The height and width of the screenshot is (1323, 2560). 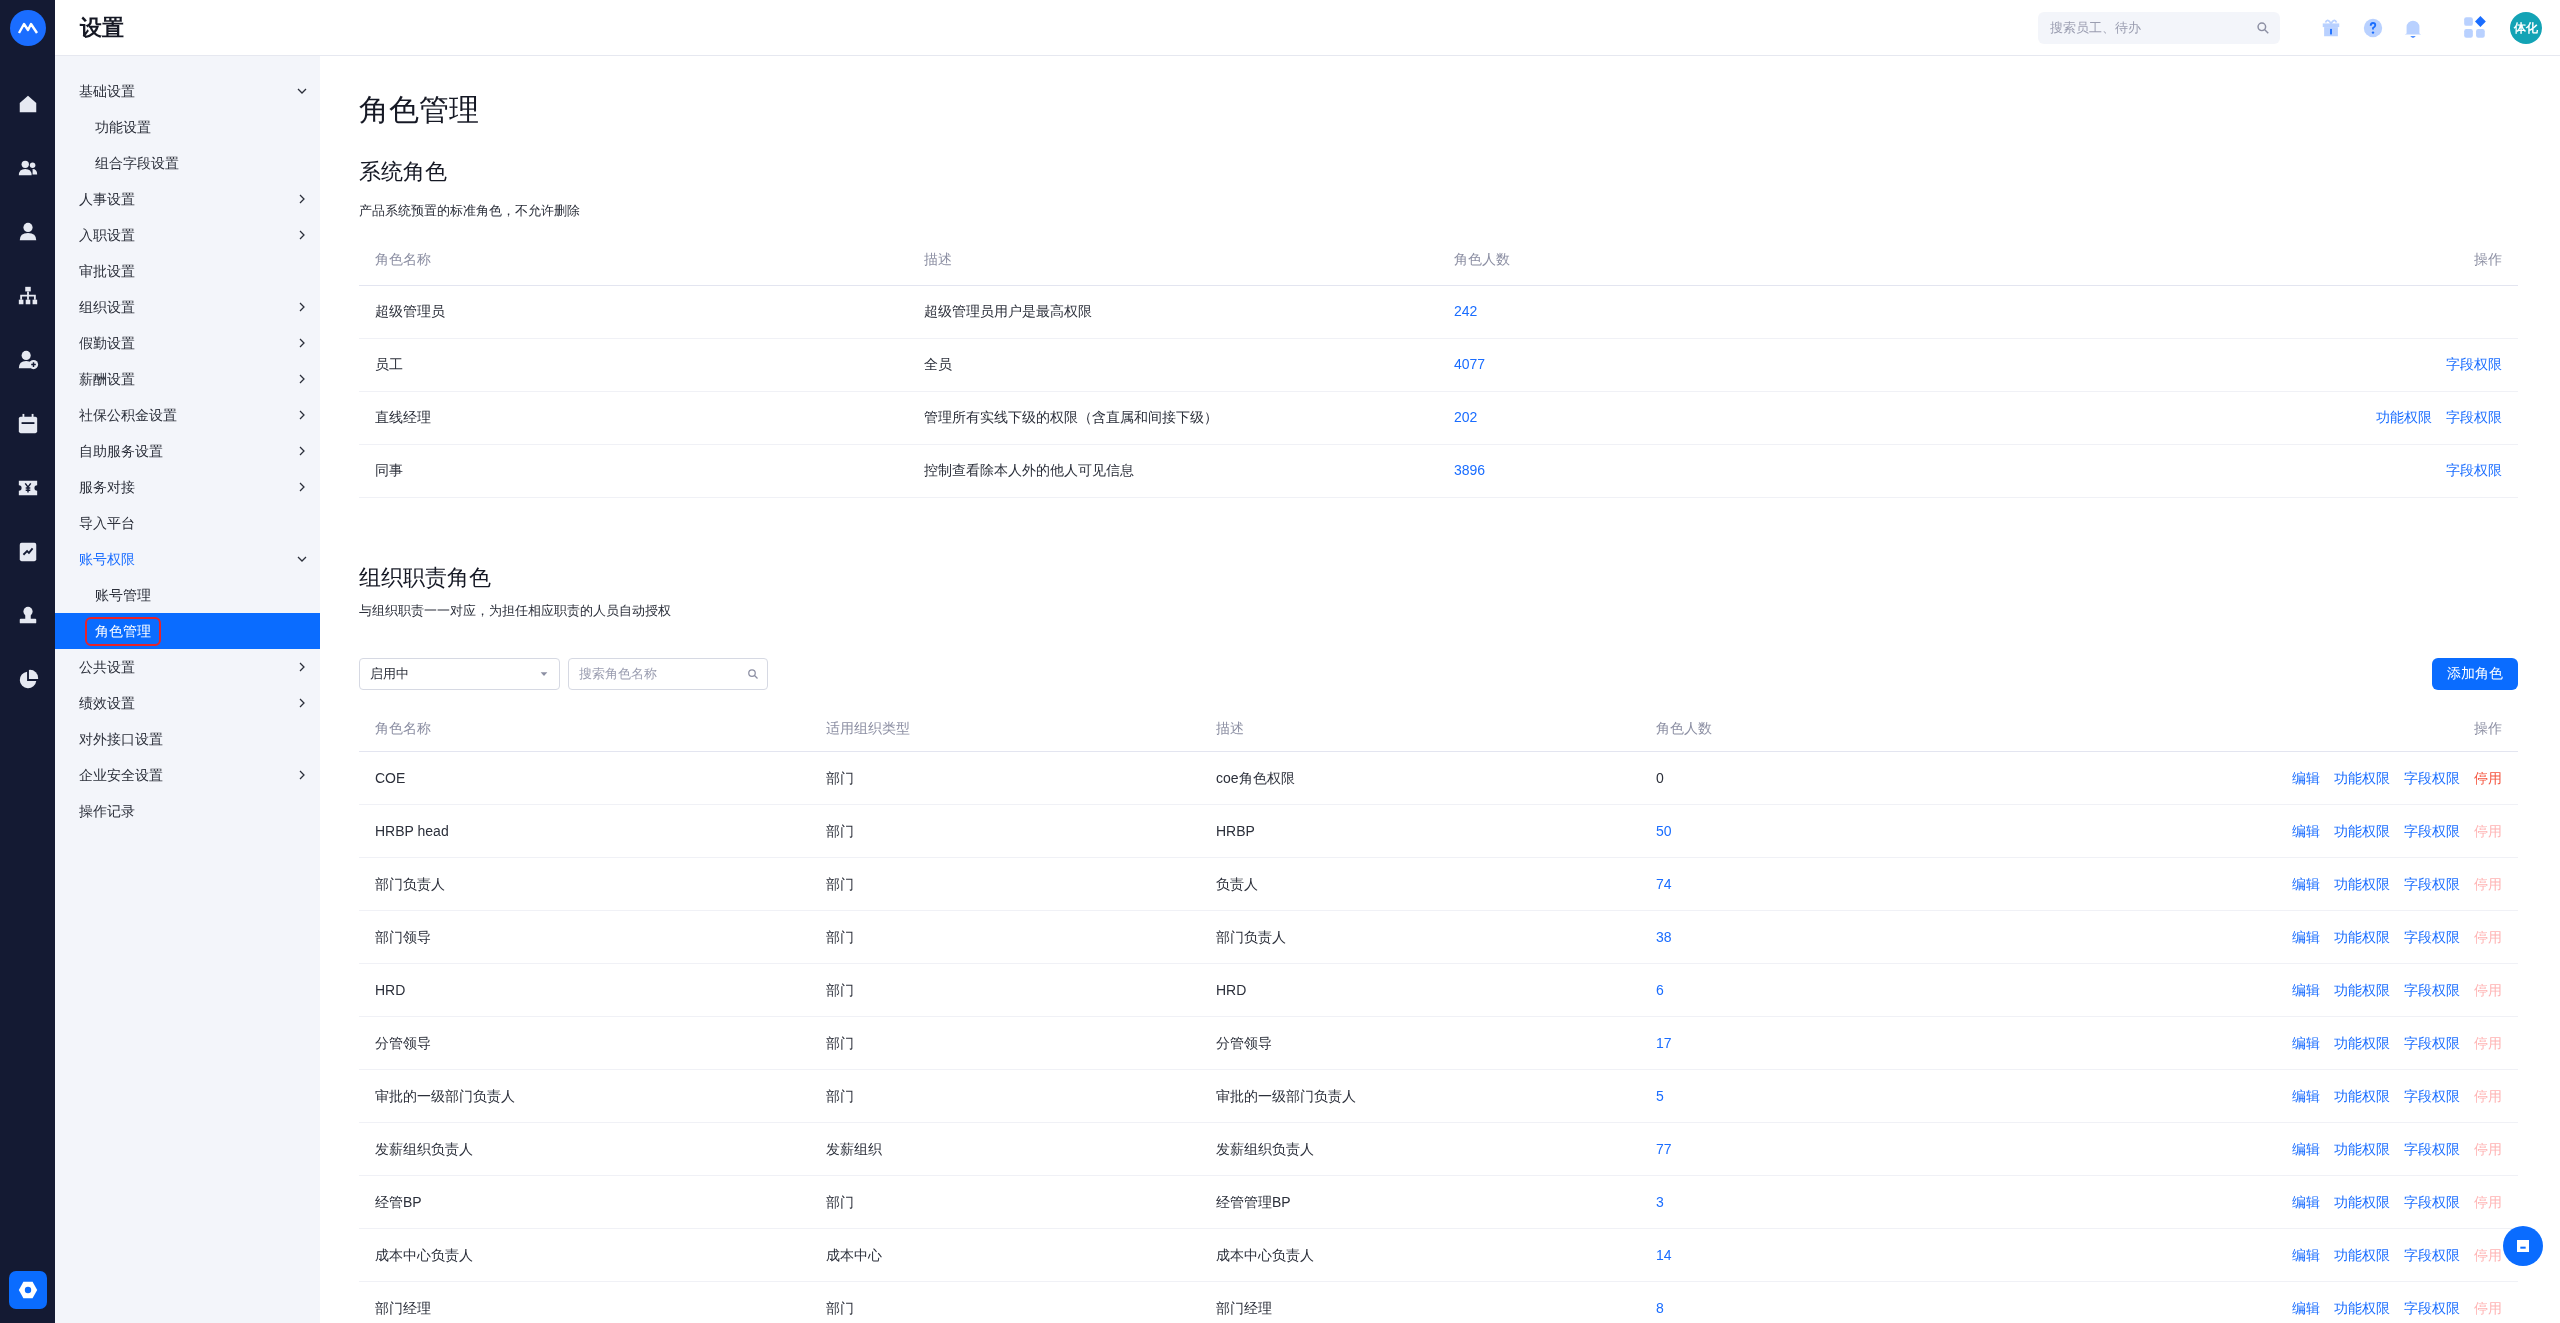 What do you see at coordinates (187, 667) in the screenshot?
I see `sidebar-item: 公共设置` at bounding box center [187, 667].